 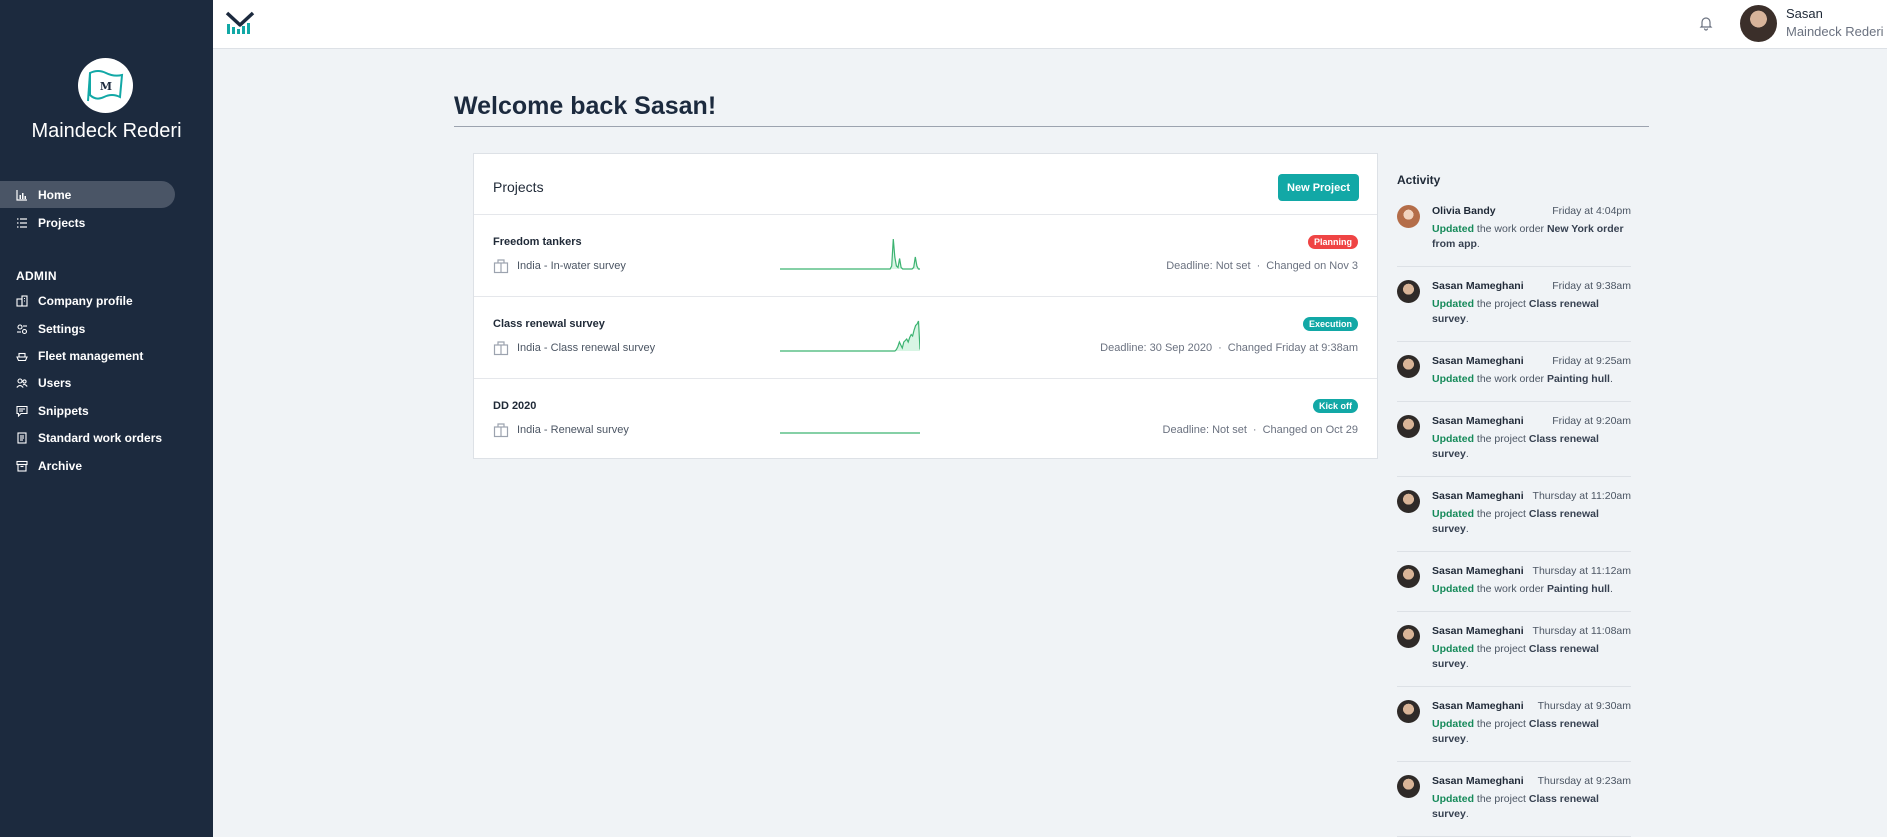 I want to click on project-changed: Changed Friday at 9:38am, so click(x=1292, y=348).